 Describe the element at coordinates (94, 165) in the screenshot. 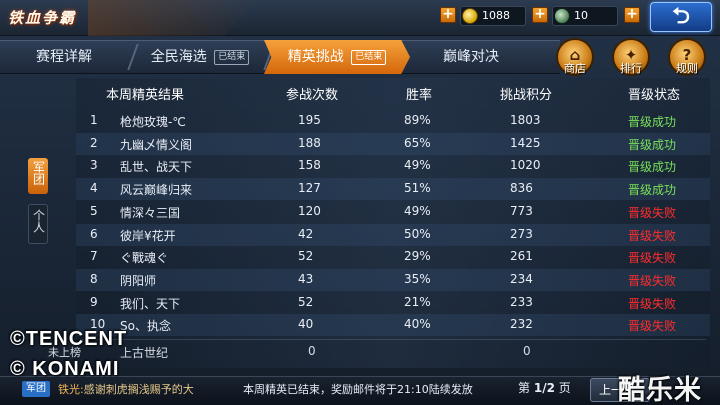

I see `rank-cell: 3` at that location.